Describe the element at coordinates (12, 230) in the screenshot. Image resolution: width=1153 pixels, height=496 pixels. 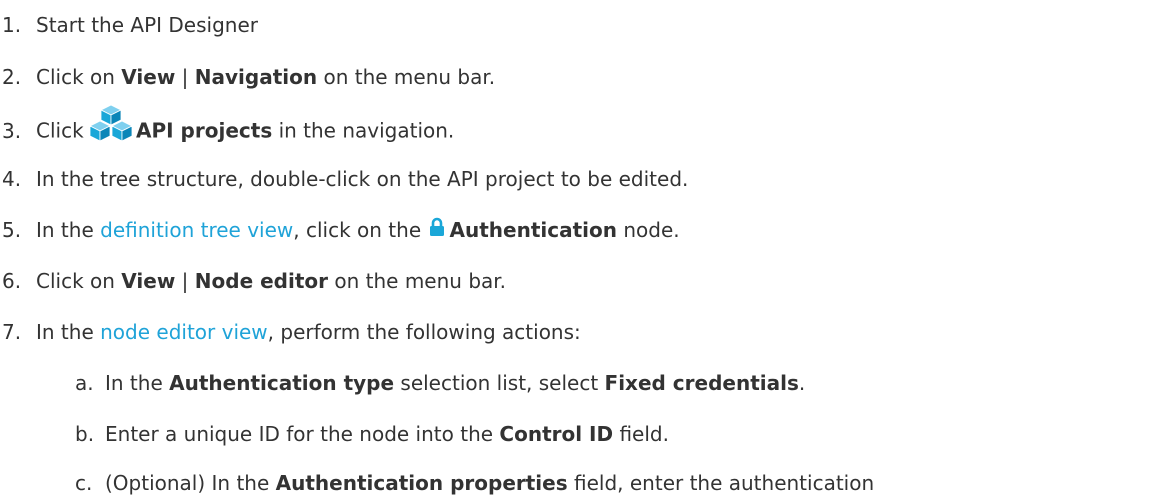
I see `step-number: 5.` at that location.